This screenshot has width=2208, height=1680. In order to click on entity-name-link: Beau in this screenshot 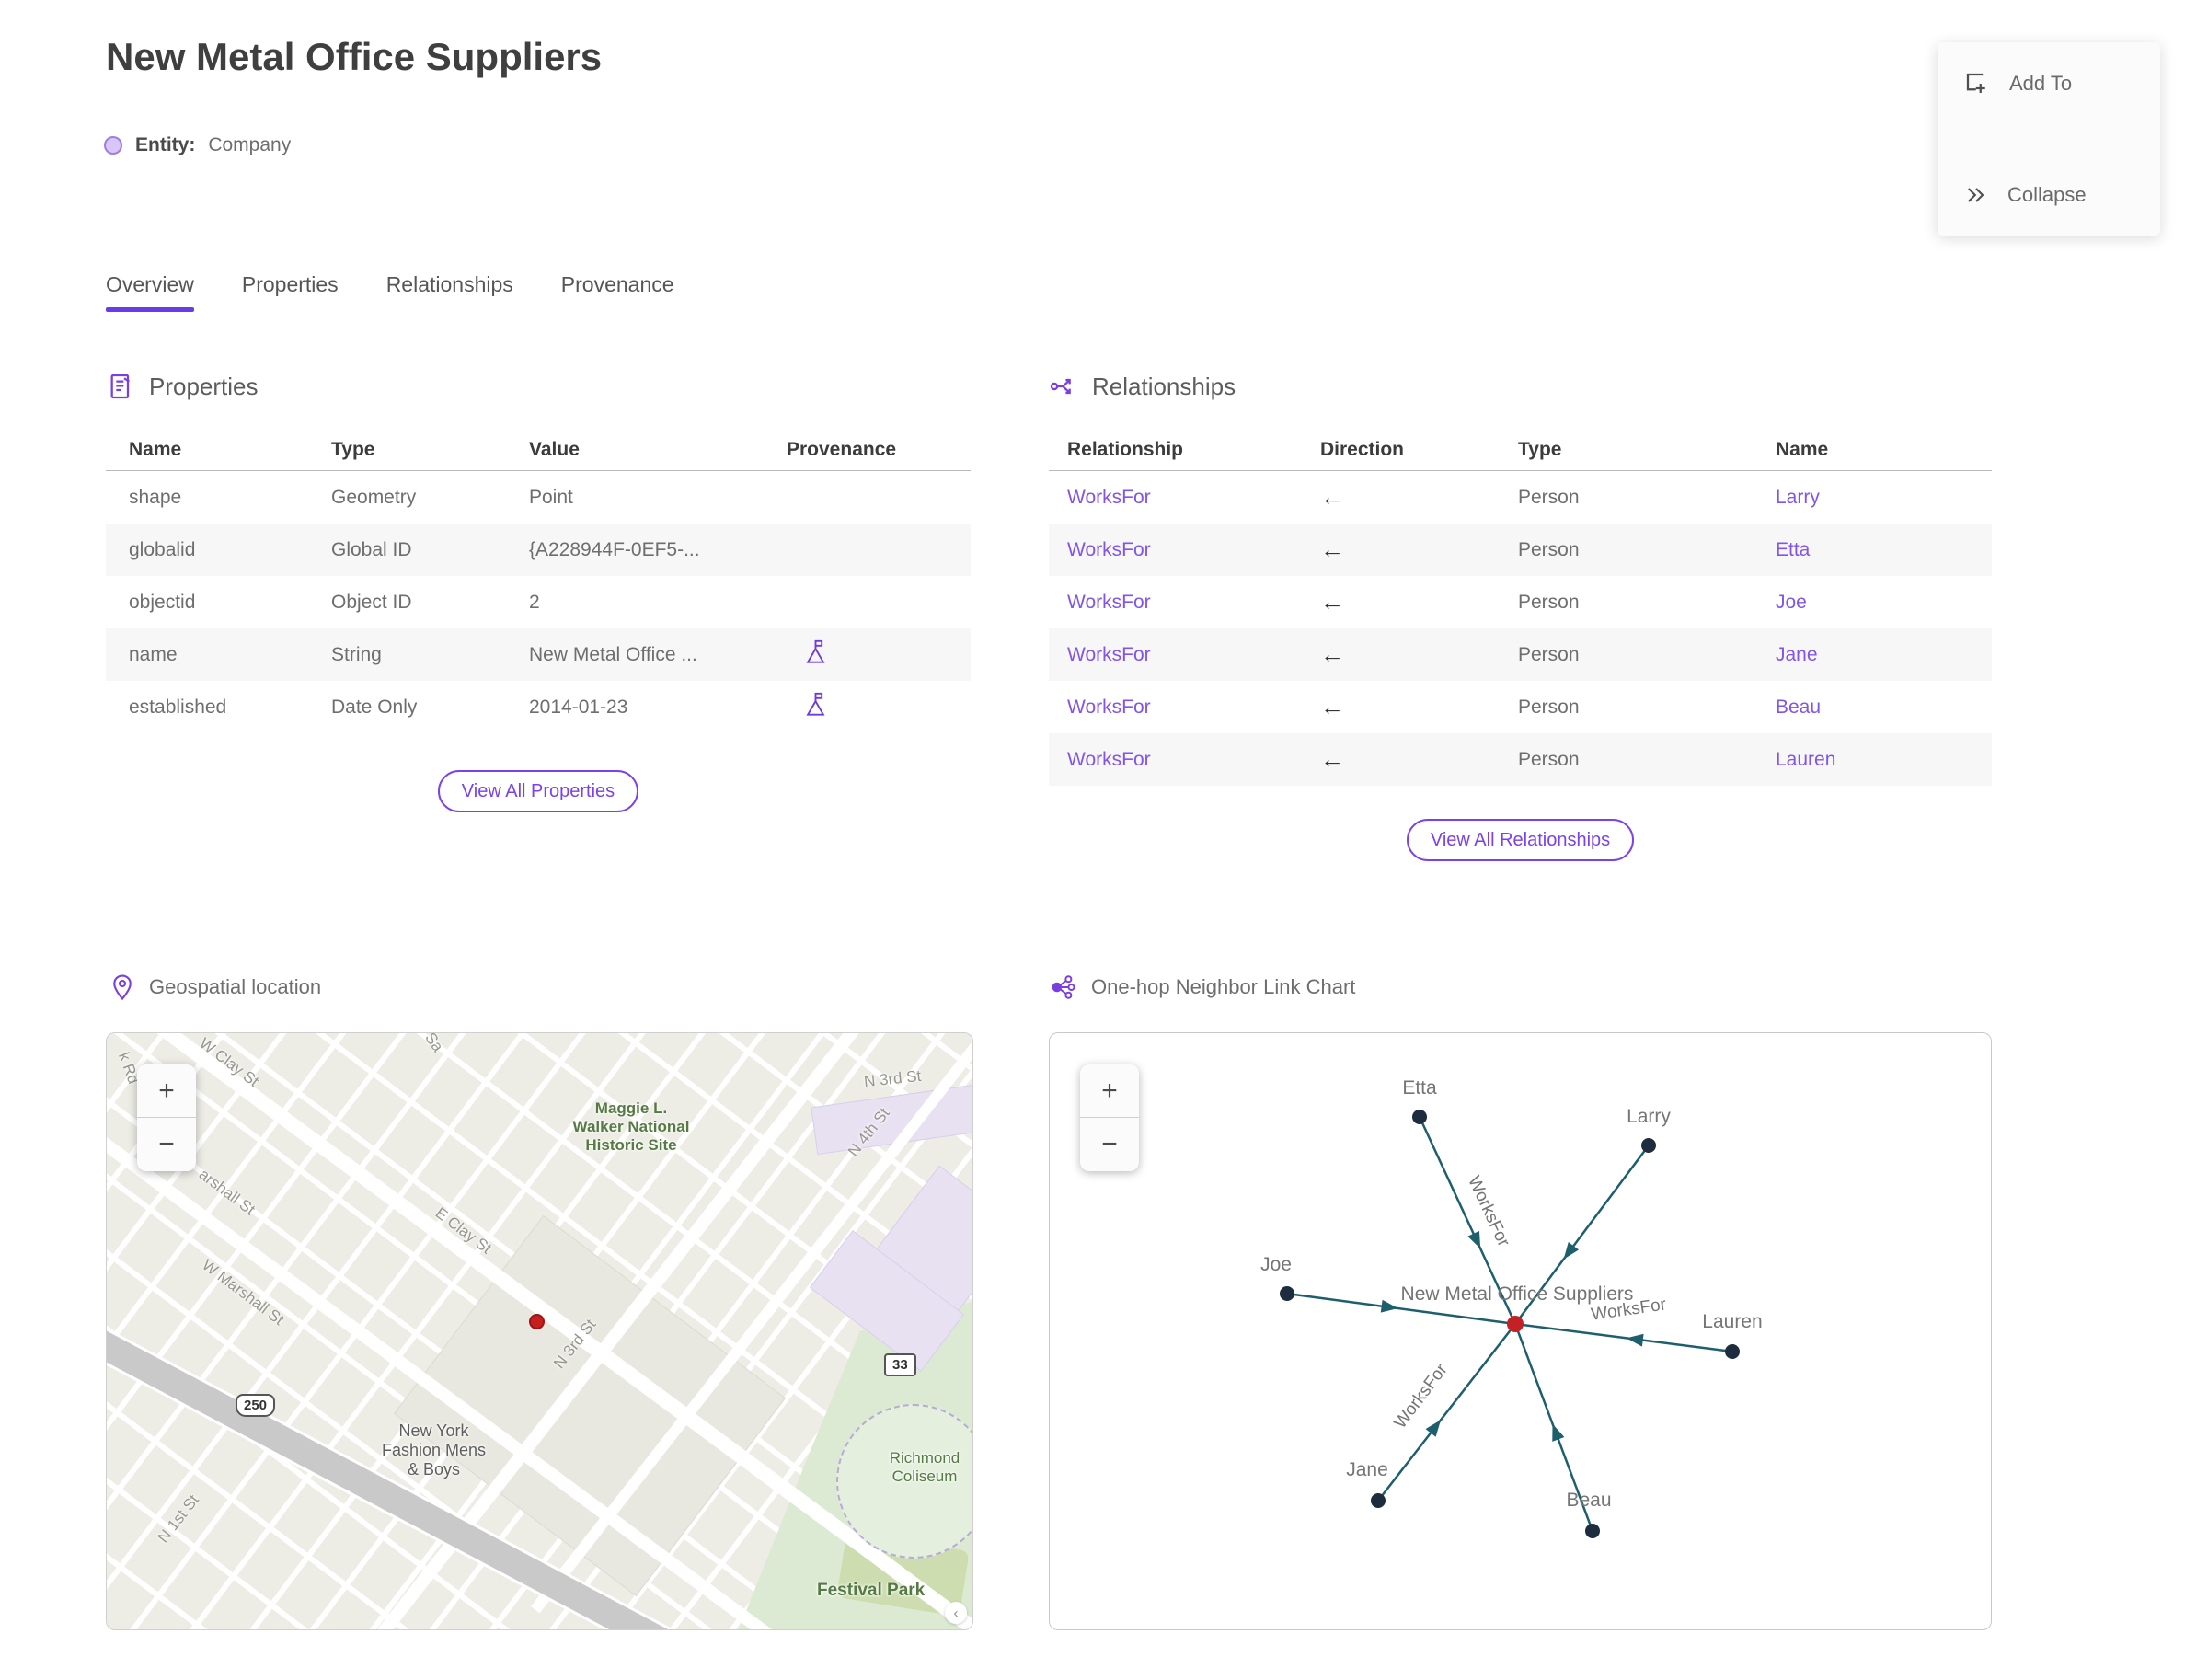, I will do `click(1884, 707)`.